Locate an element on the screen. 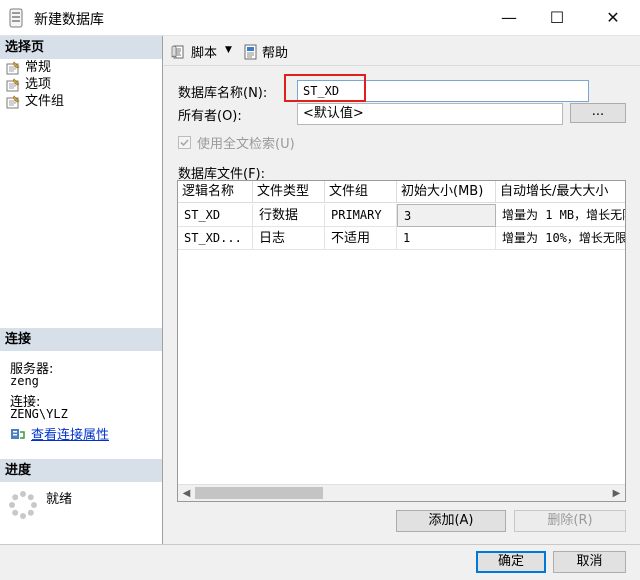 This screenshot has width=640, height=580. scrollbar-thumb is located at coordinates (259, 493).